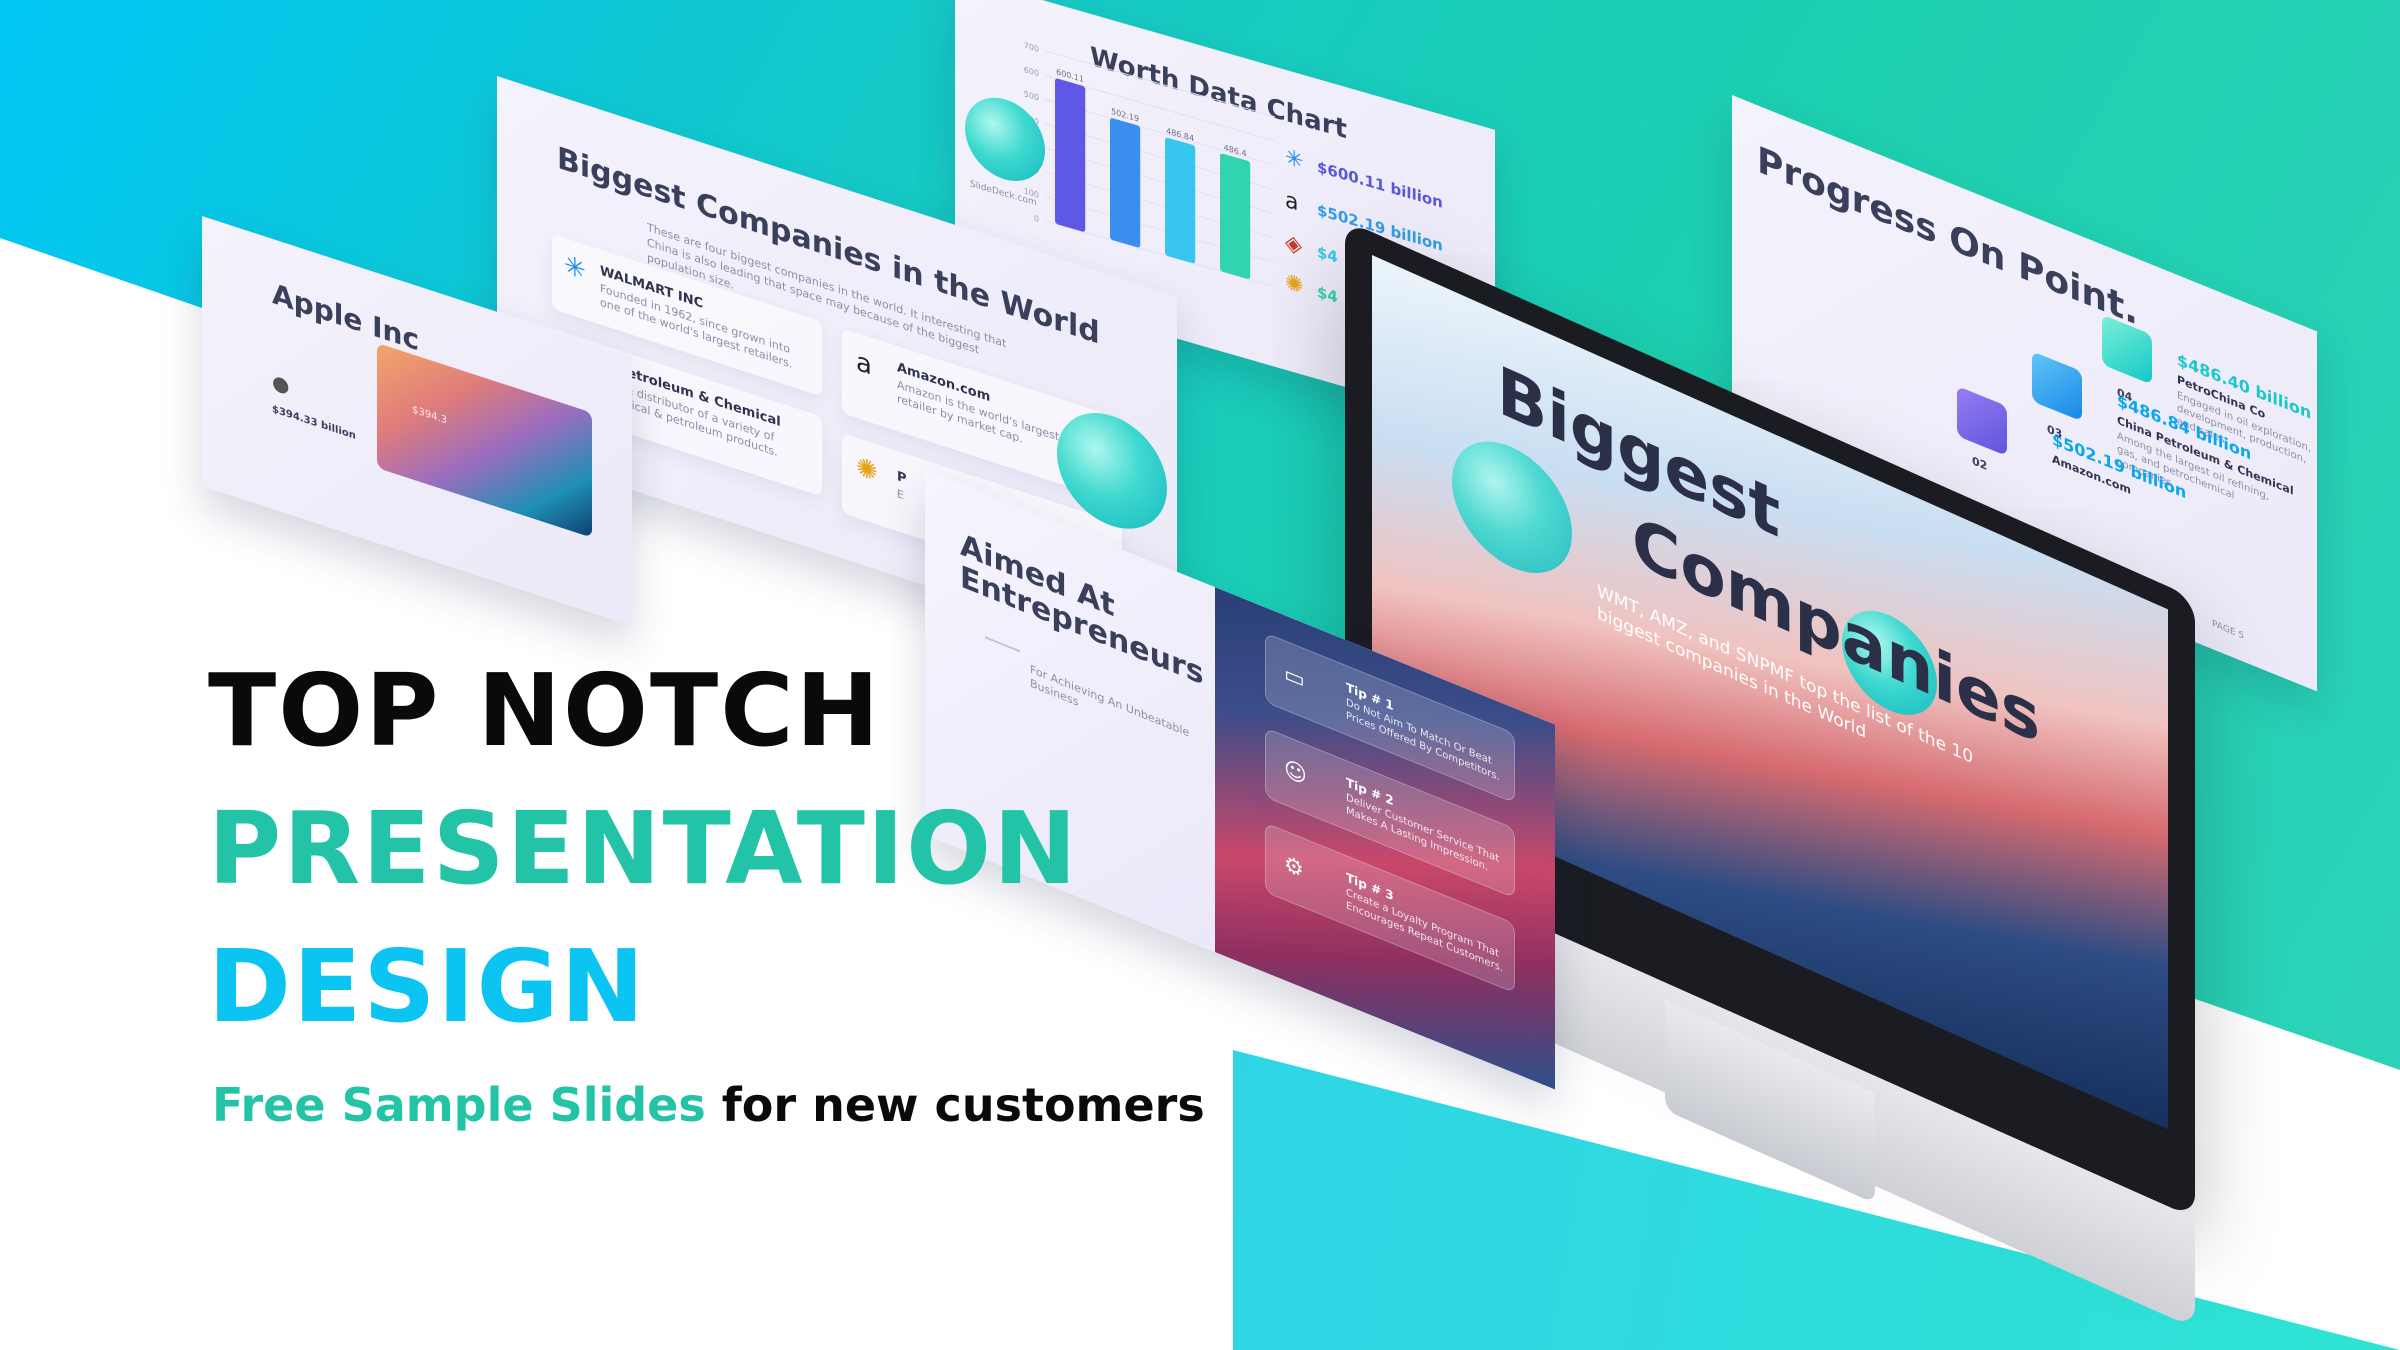 The height and width of the screenshot is (1350, 2400). Describe the element at coordinates (1036, 218) in the screenshot. I see `chart-y-tick-label: 0` at that location.